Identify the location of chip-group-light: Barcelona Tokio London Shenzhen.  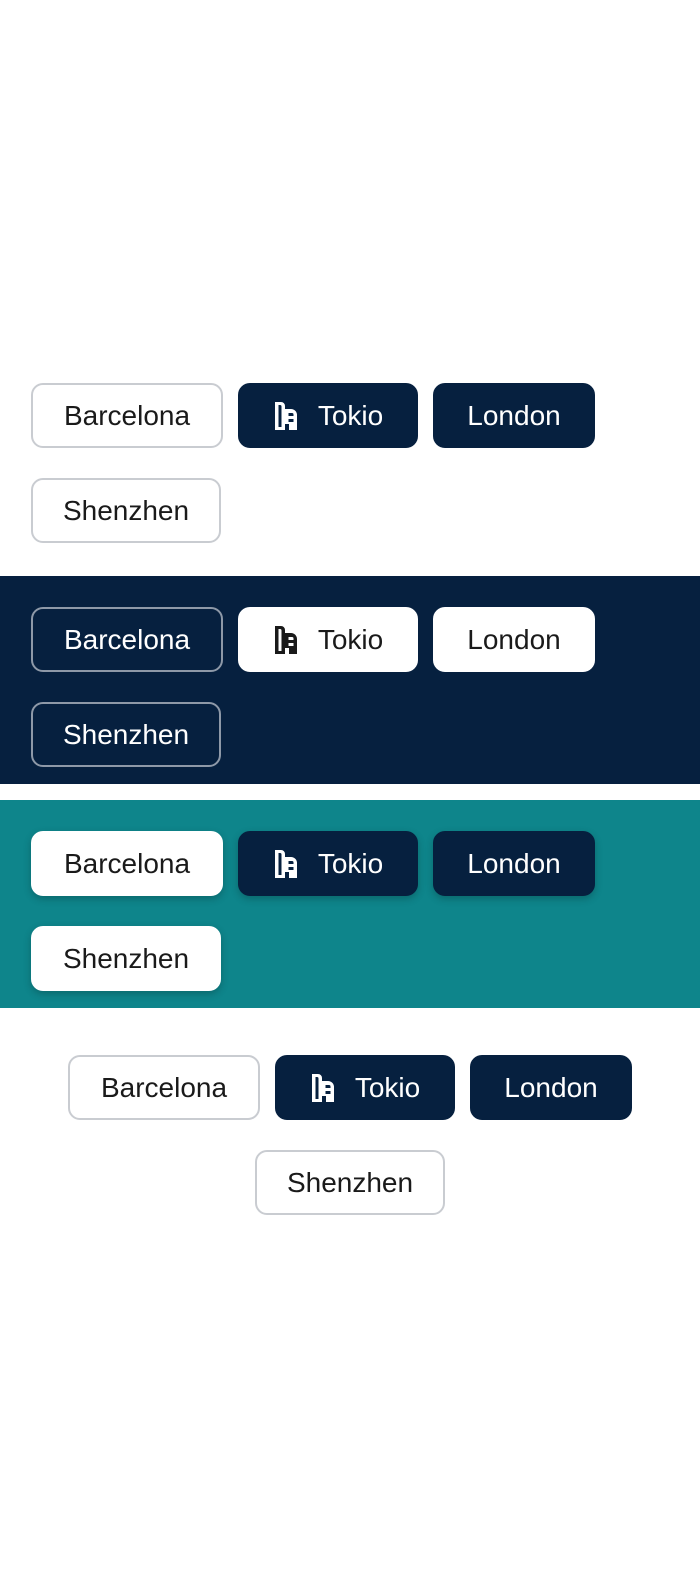
(350, 458).